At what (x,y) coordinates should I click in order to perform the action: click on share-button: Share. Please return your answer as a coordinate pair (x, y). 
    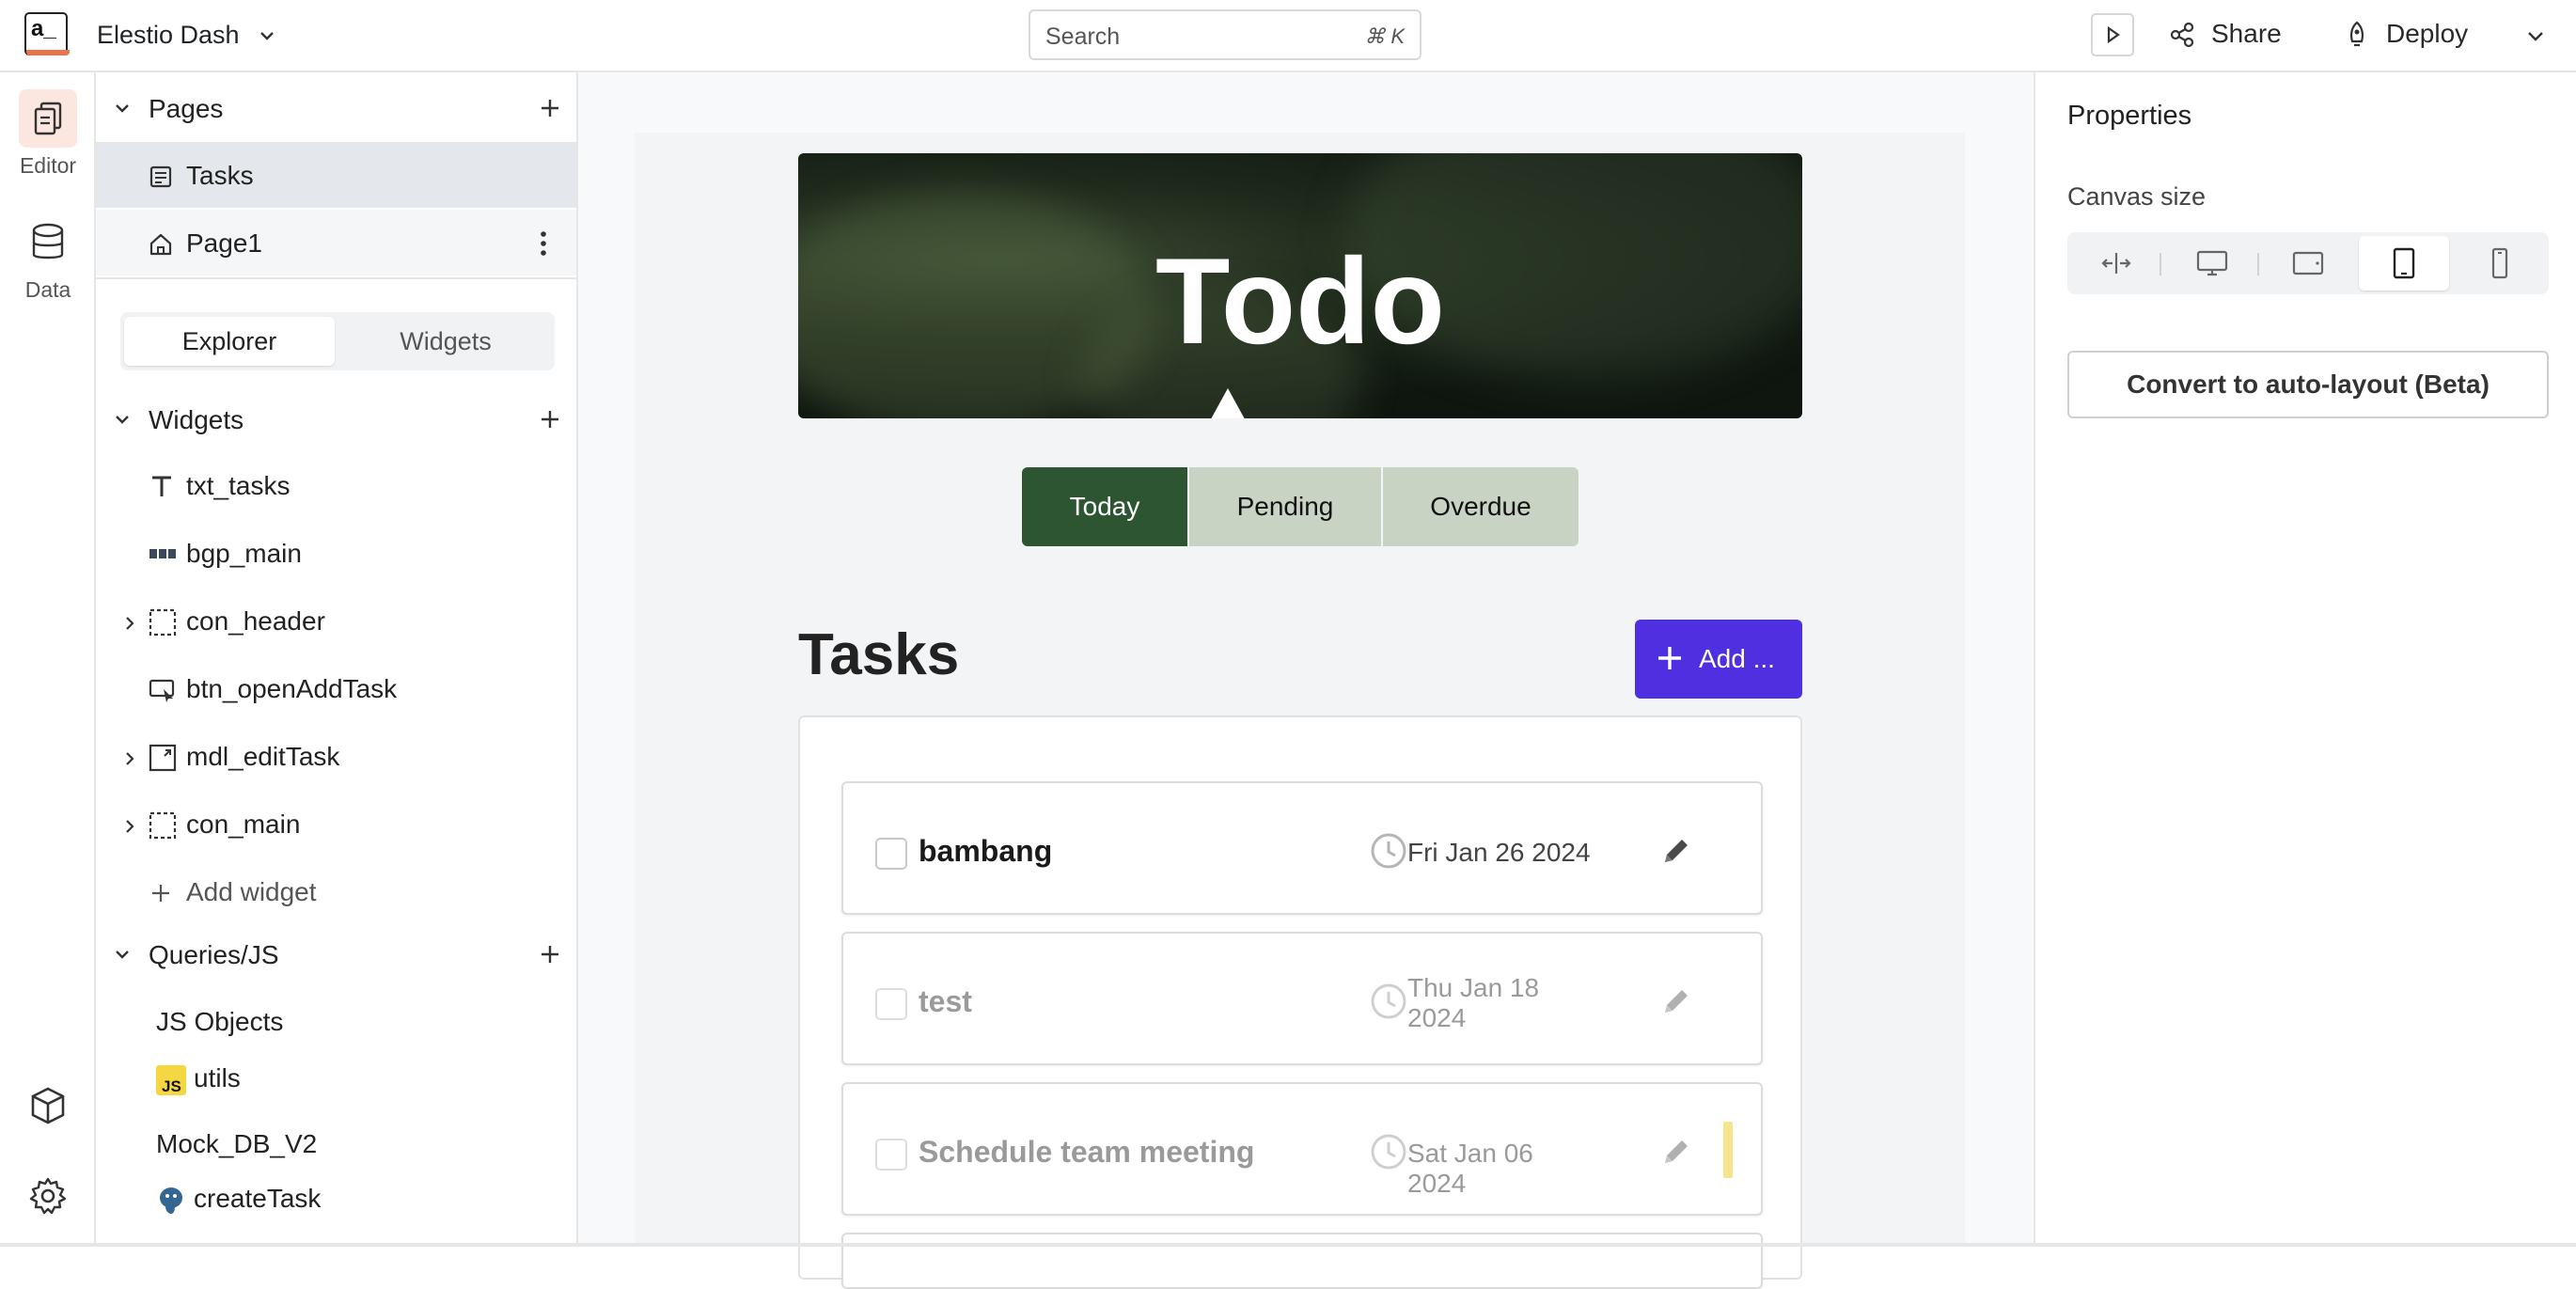
    Looking at the image, I should click on (2246, 34).